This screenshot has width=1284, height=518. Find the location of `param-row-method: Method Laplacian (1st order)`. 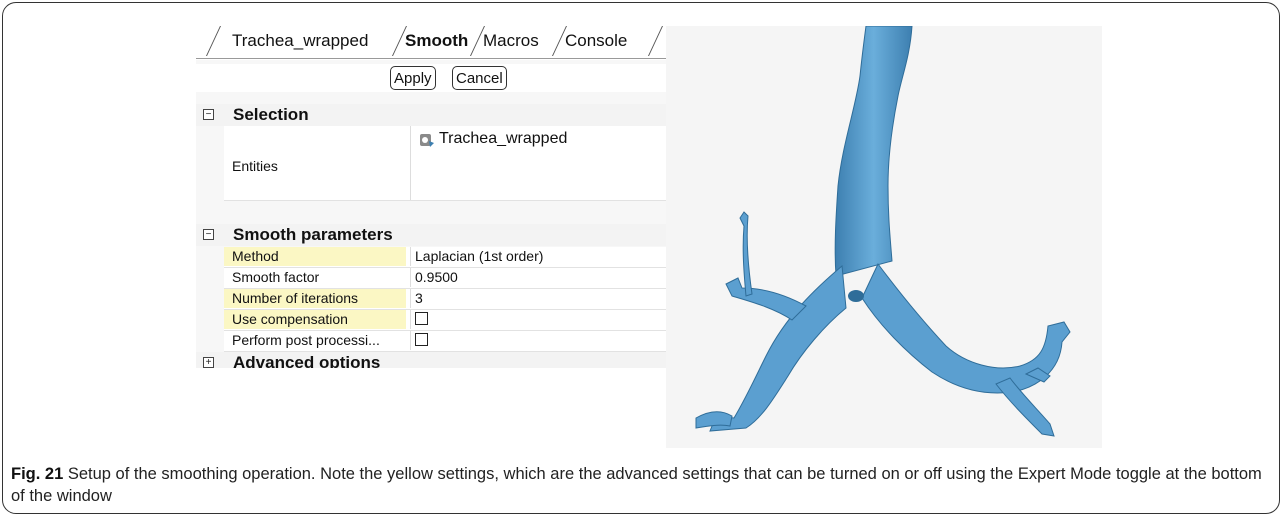

param-row-method: Method Laplacian (1st order) is located at coordinates (446, 257).